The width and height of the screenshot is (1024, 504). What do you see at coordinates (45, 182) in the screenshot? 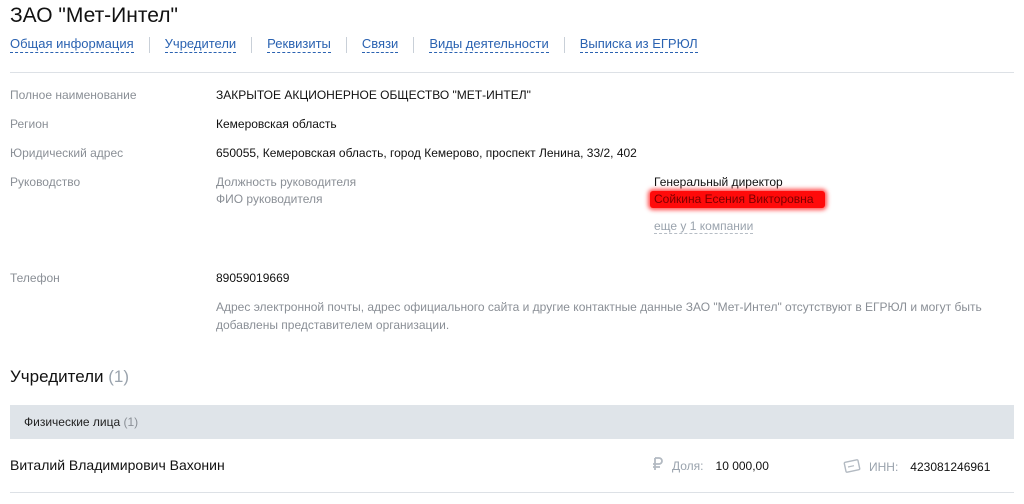
I see `management-label: Руководство` at bounding box center [45, 182].